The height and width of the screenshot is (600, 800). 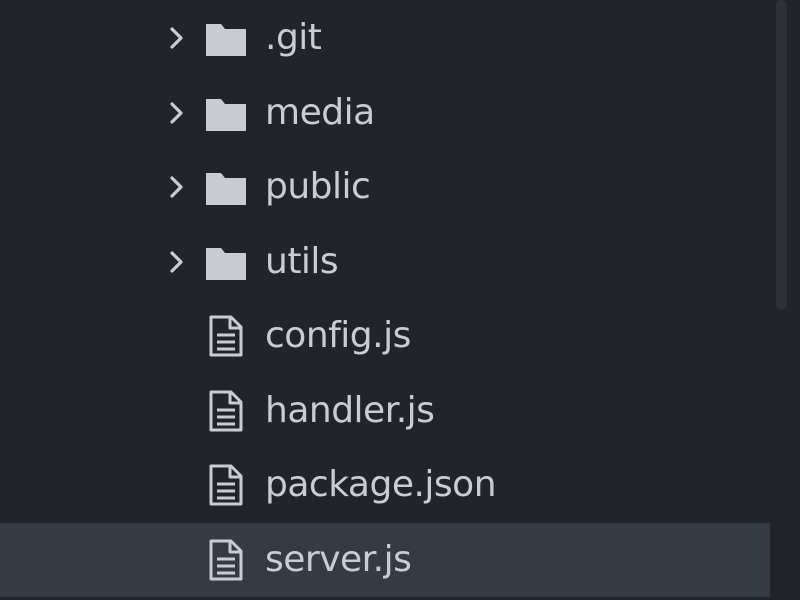 I want to click on tree-item-label: media, so click(x=320, y=112).